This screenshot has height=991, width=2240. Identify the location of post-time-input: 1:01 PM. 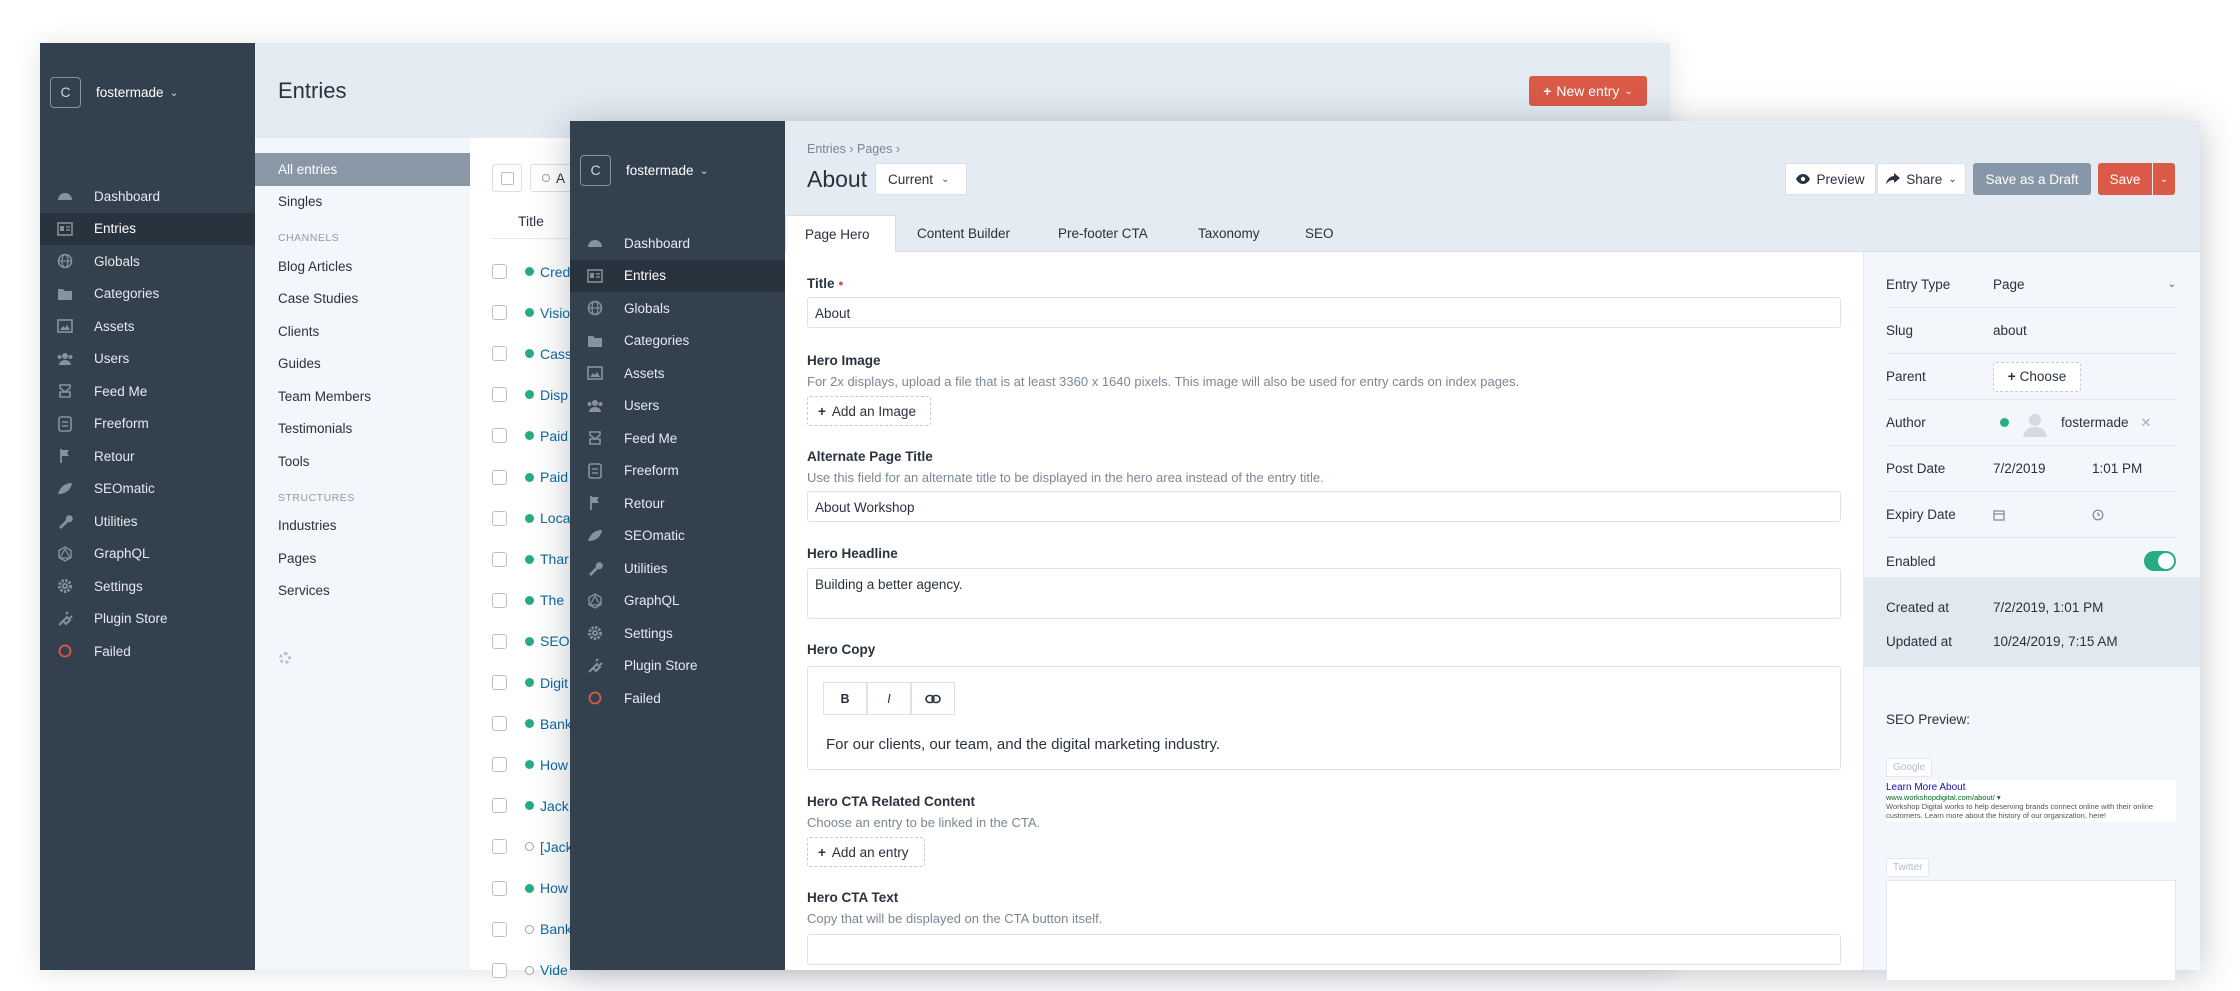
(2117, 468).